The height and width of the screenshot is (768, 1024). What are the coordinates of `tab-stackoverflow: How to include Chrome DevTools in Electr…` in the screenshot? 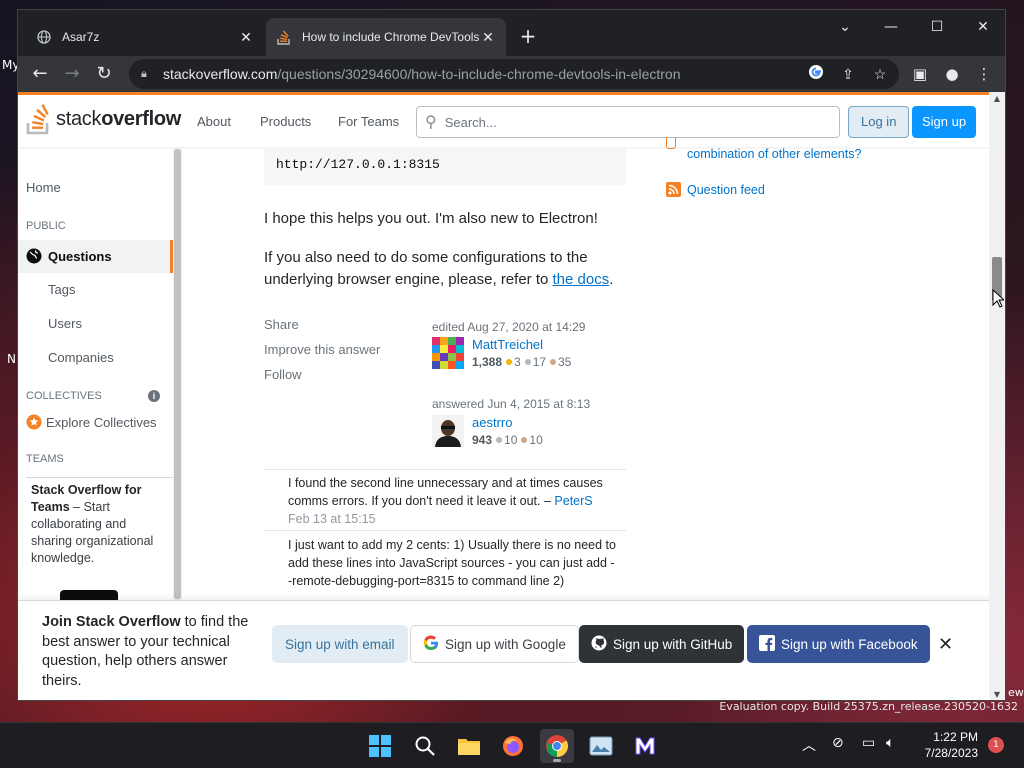 It's located at (386, 37).